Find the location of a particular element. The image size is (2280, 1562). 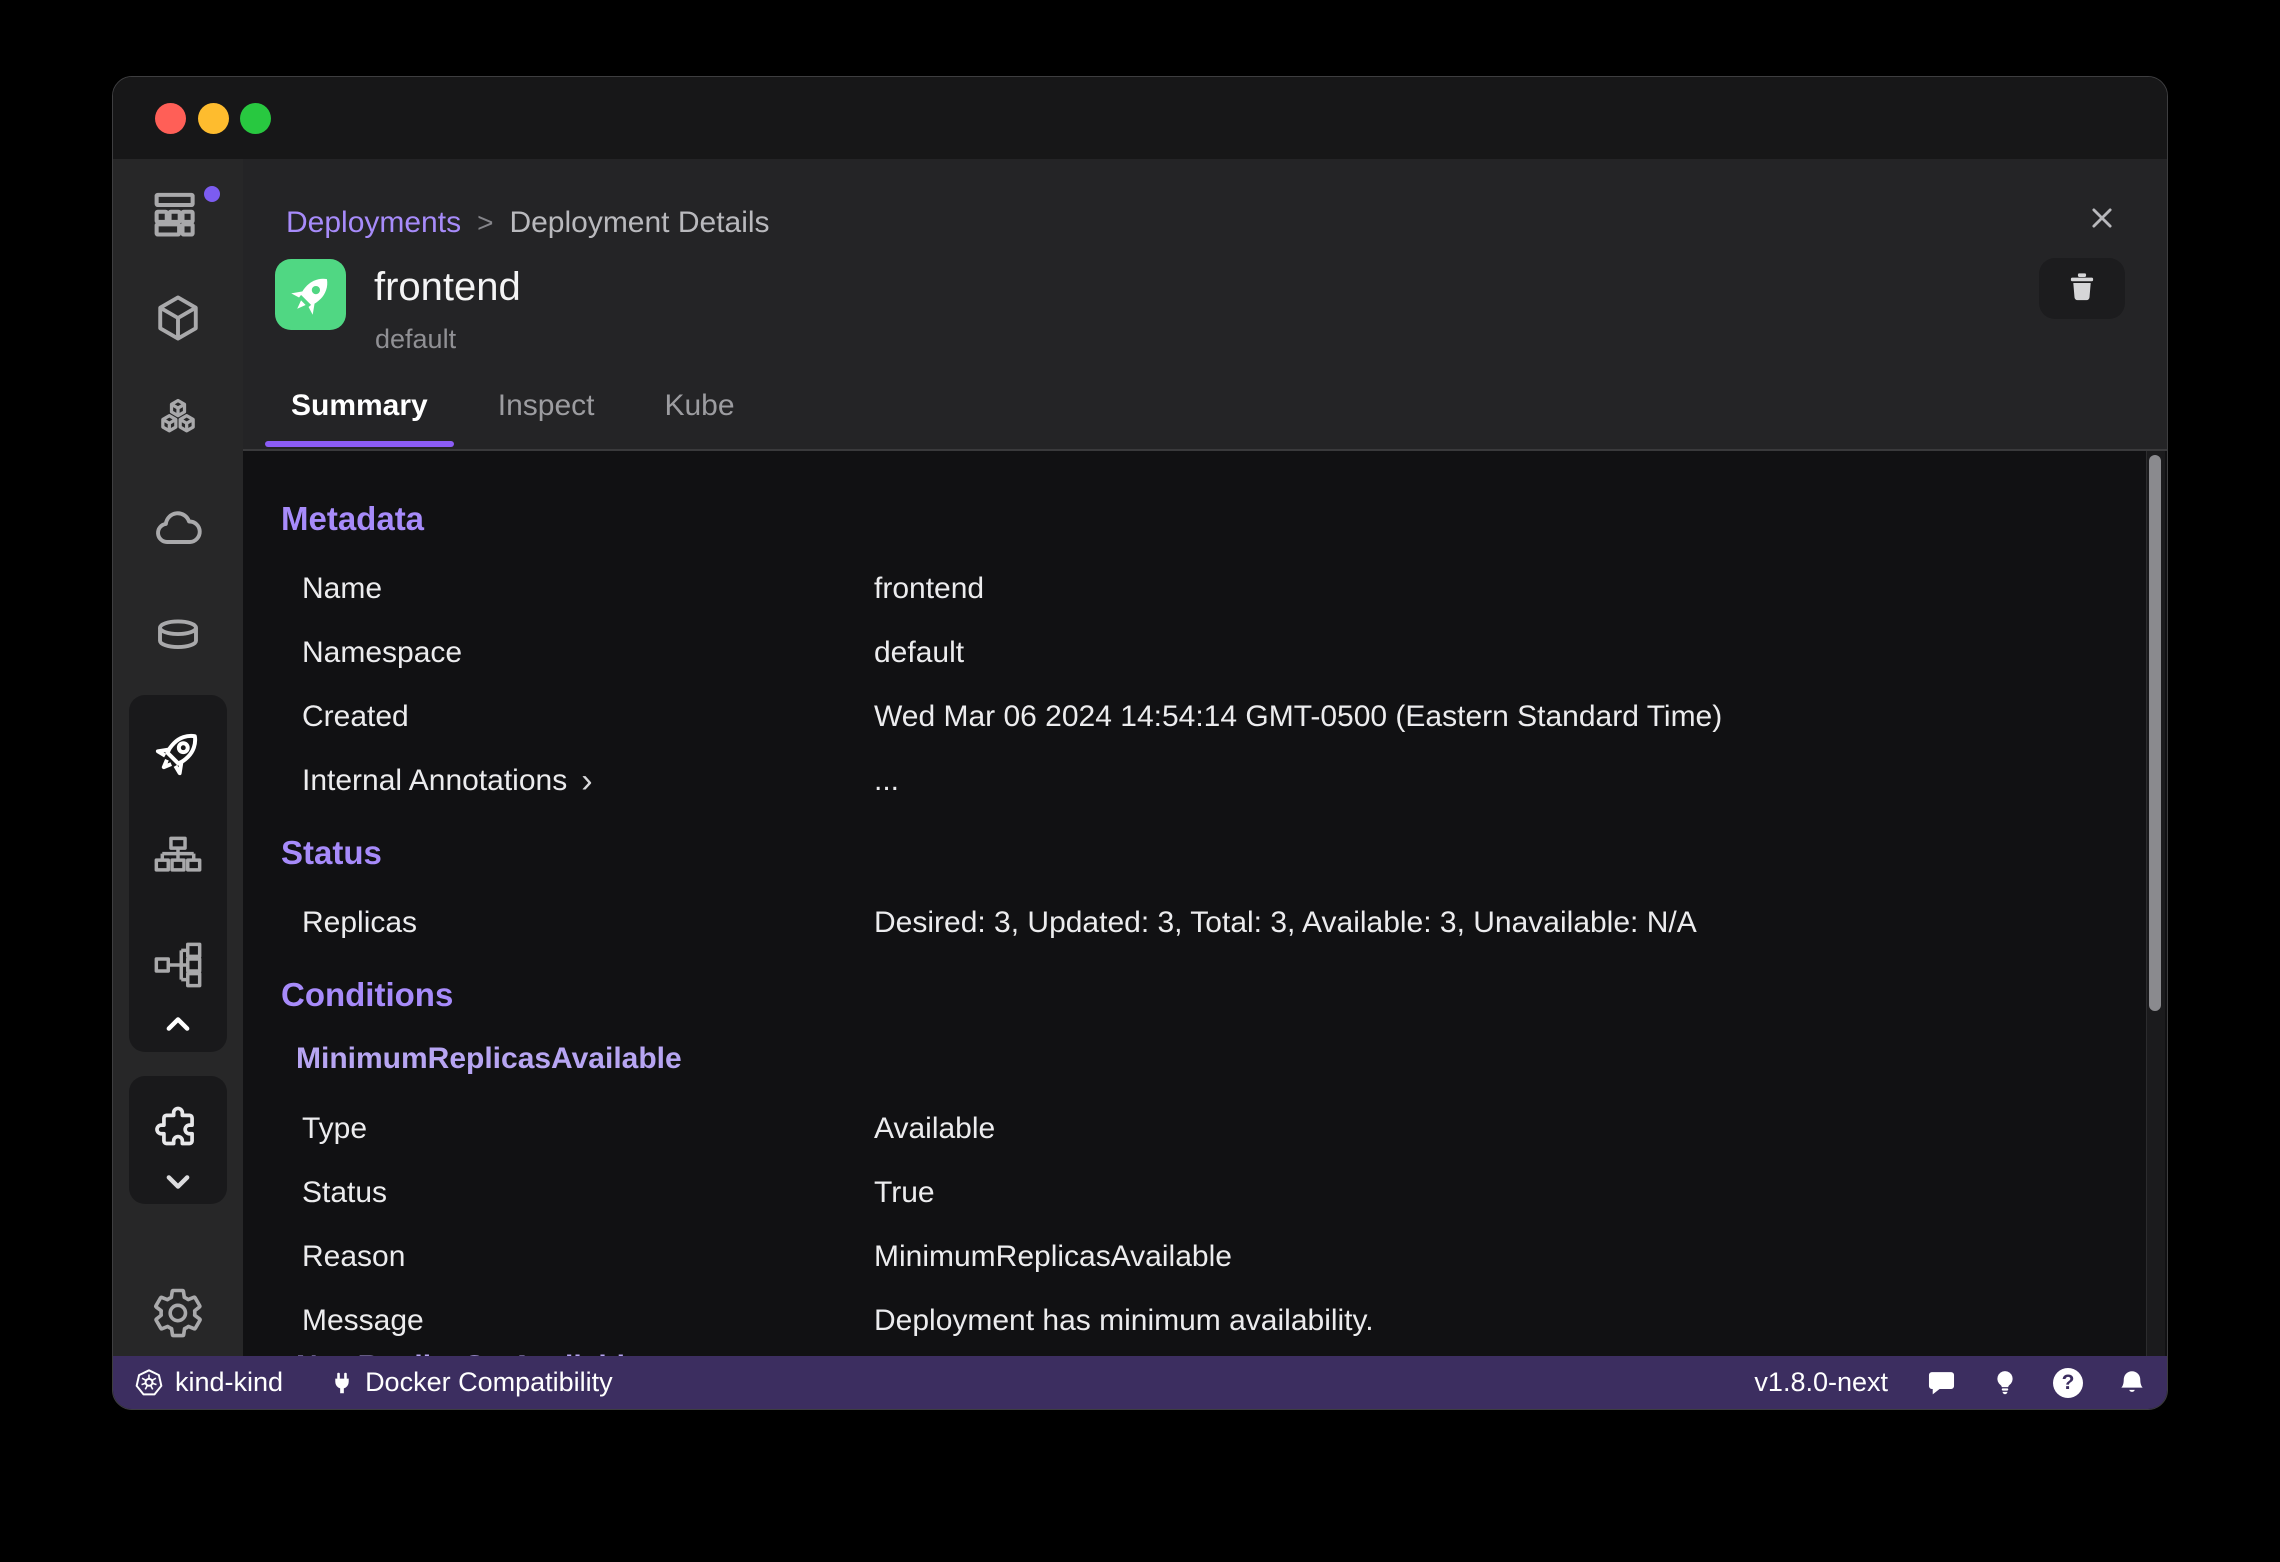

sidebar-item-deployments is located at coordinates (178, 753).